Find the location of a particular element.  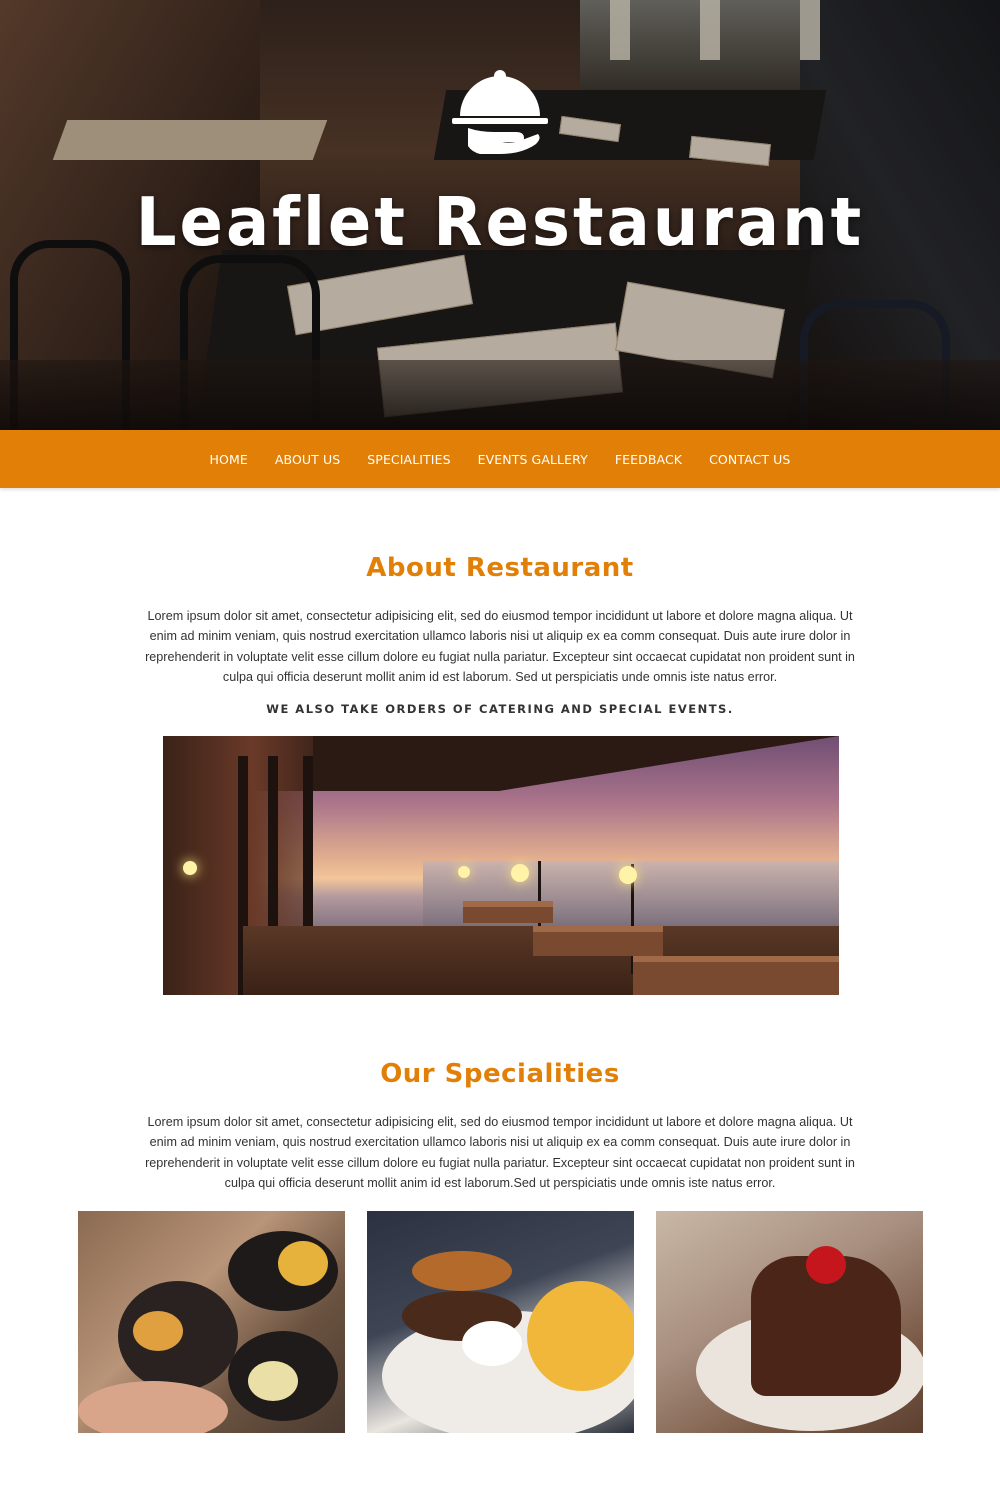

terrace-image is located at coordinates (501, 865).